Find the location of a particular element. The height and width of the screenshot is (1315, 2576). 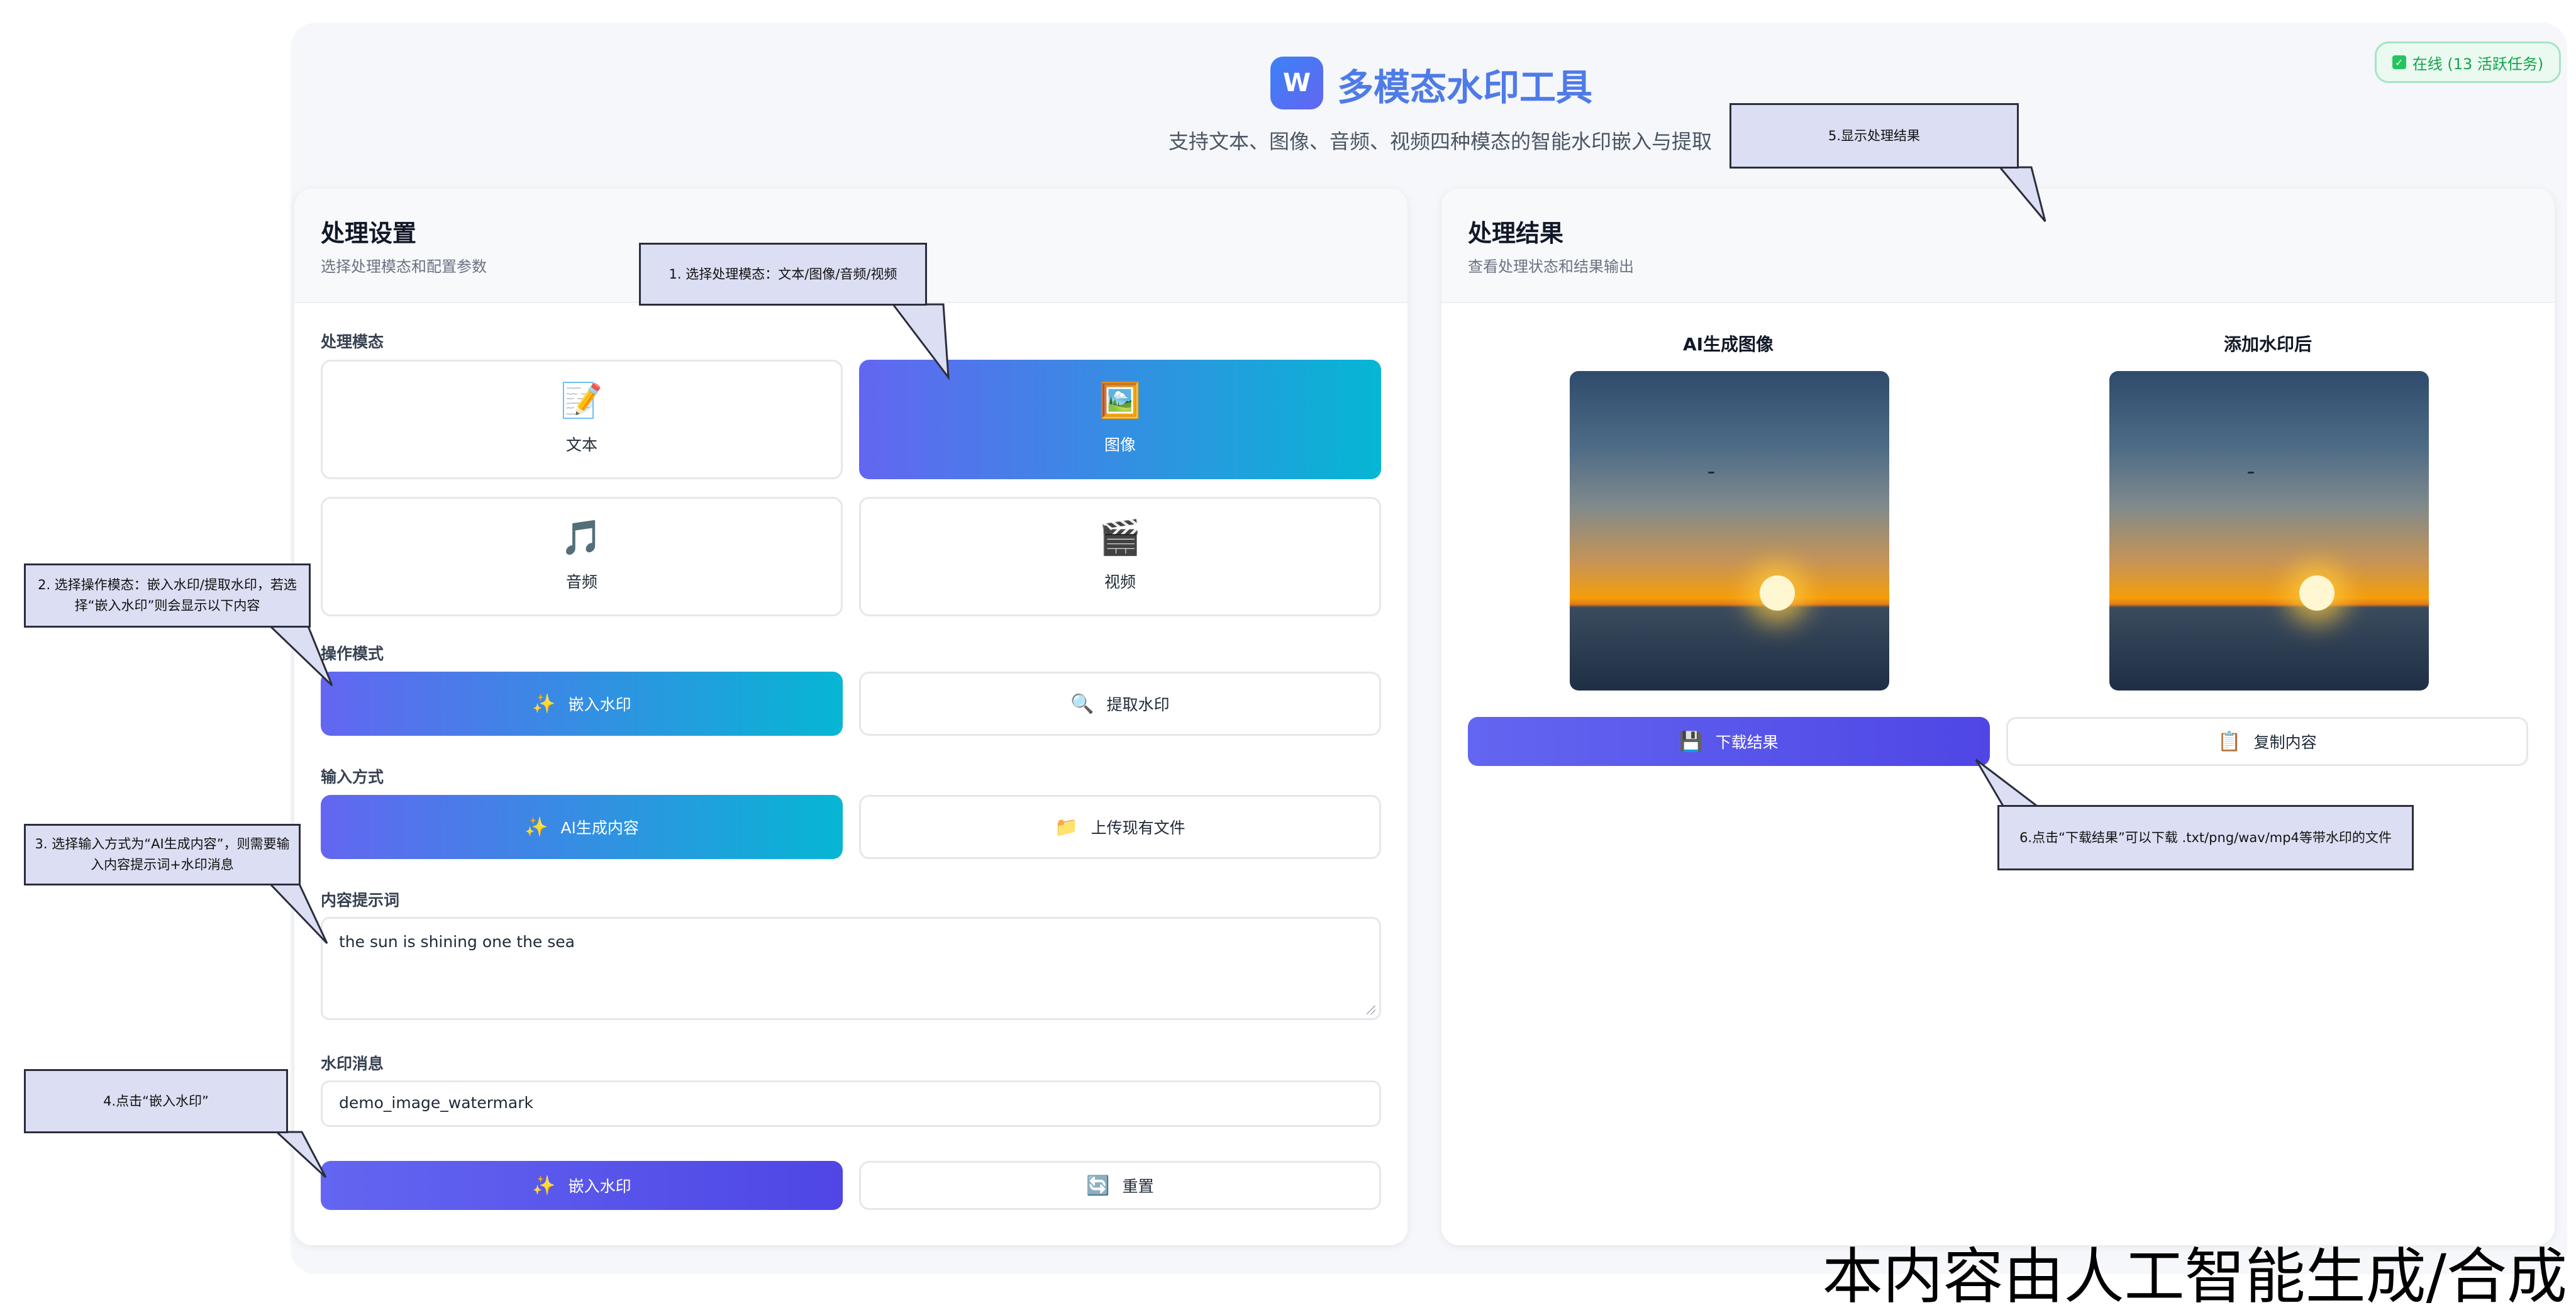

ai-generated-label: 本内容由人工智能生成/合成 is located at coordinates (2194, 1276).